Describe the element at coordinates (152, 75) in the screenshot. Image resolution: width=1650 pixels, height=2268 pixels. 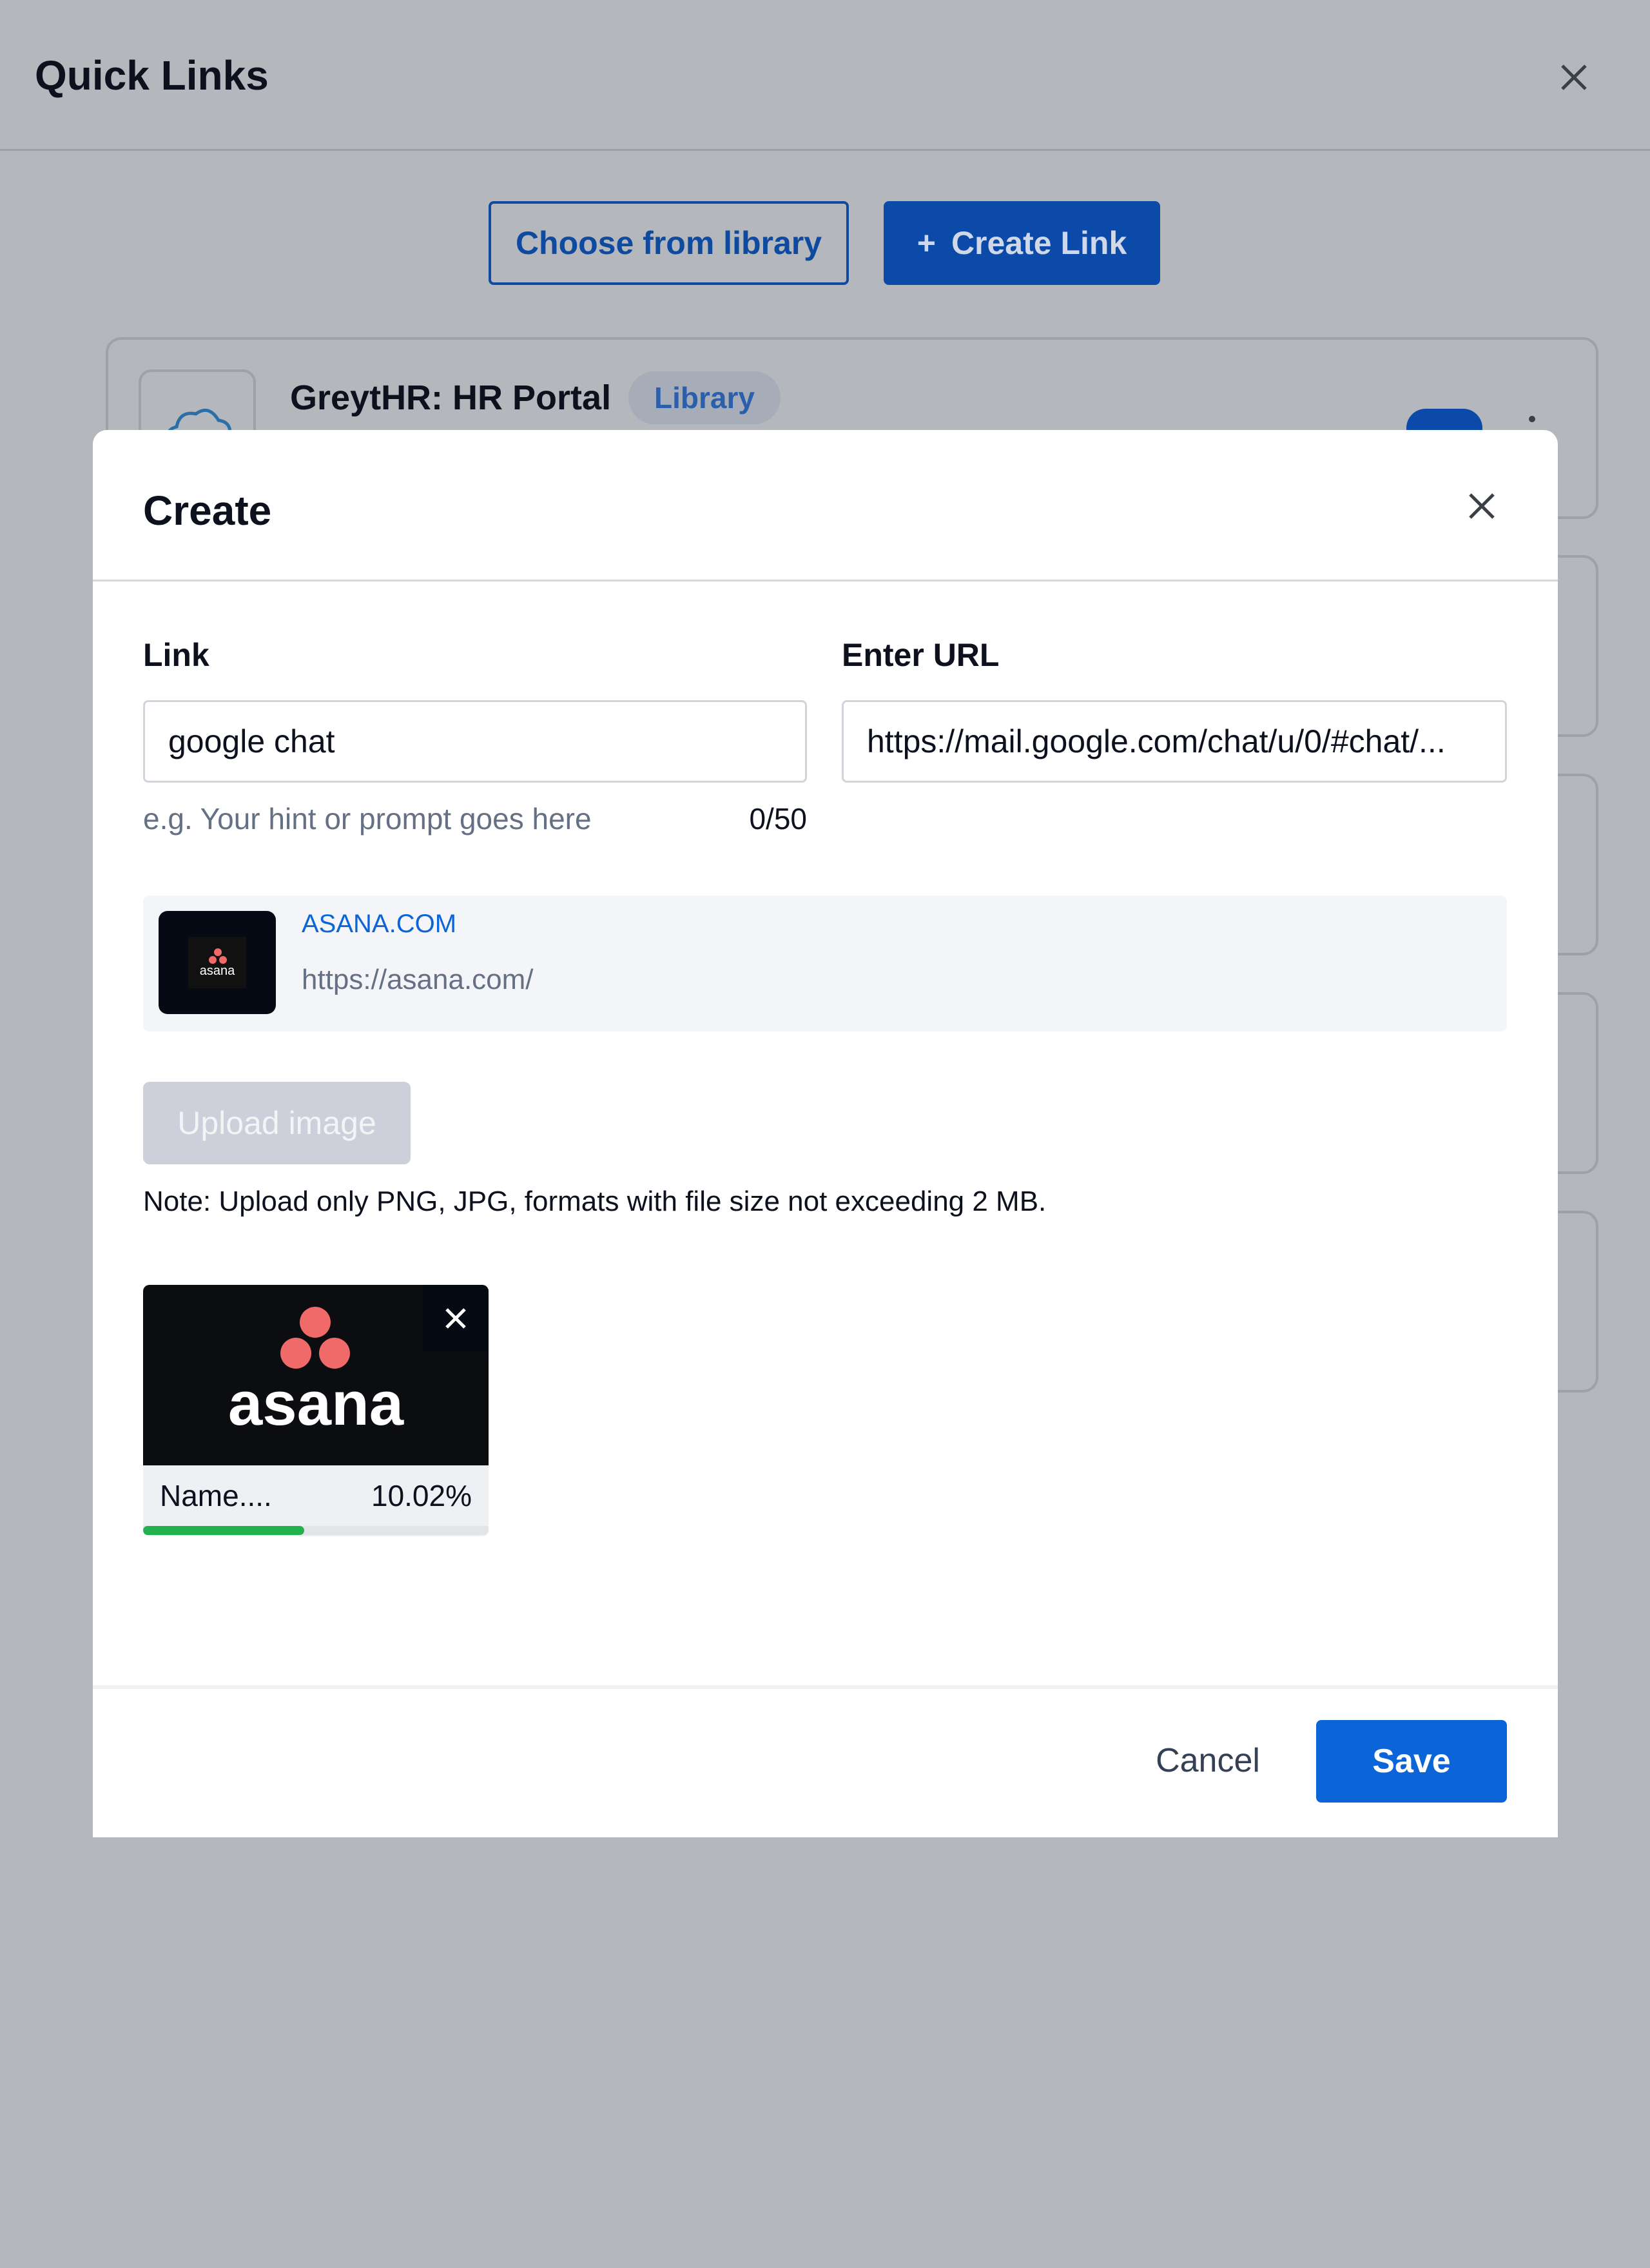
I see `page-title: Quick Links` at that location.